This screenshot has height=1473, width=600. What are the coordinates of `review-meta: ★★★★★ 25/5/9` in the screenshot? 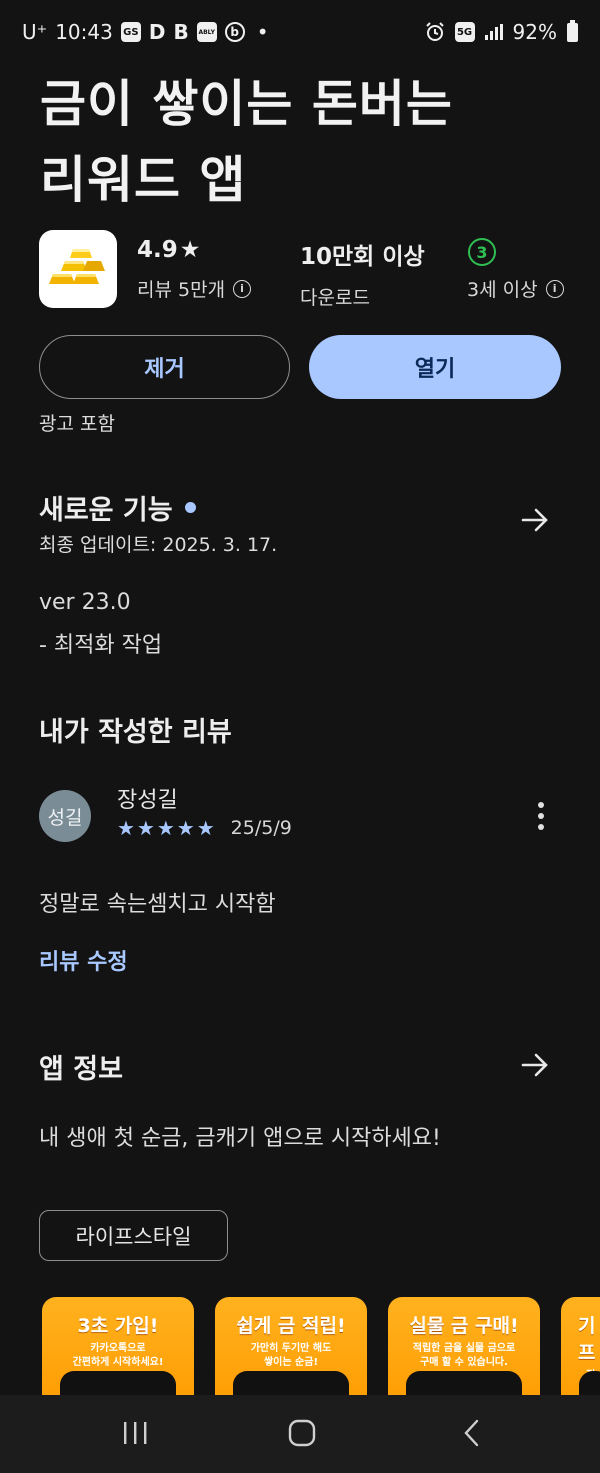 It's located at (204, 828).